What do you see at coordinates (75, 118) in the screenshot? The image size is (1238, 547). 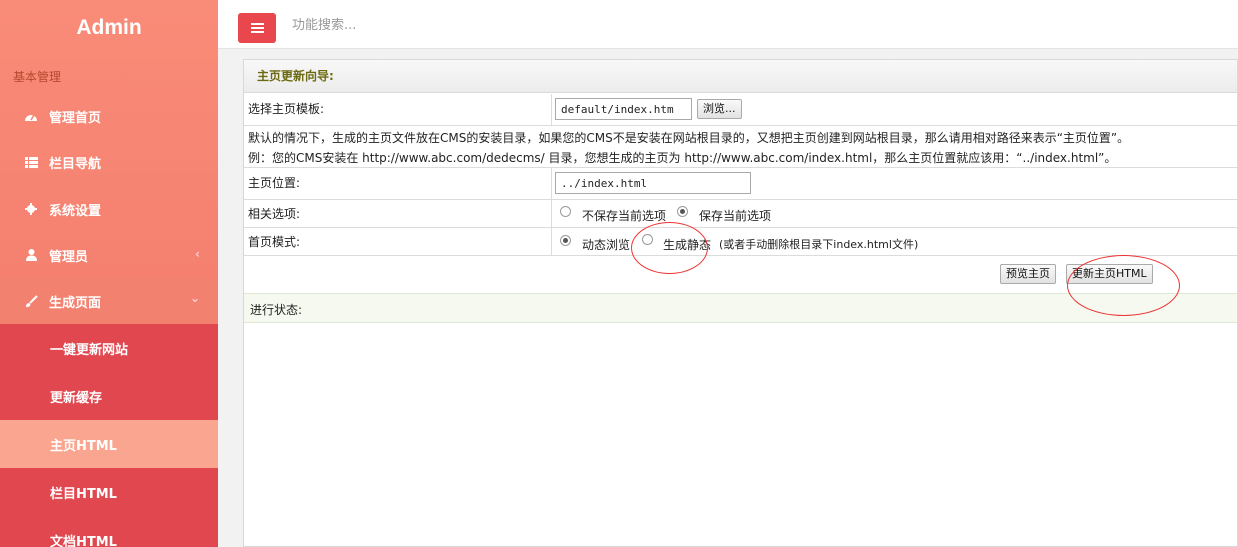 I see `sidebar-item-label: 管理首页` at bounding box center [75, 118].